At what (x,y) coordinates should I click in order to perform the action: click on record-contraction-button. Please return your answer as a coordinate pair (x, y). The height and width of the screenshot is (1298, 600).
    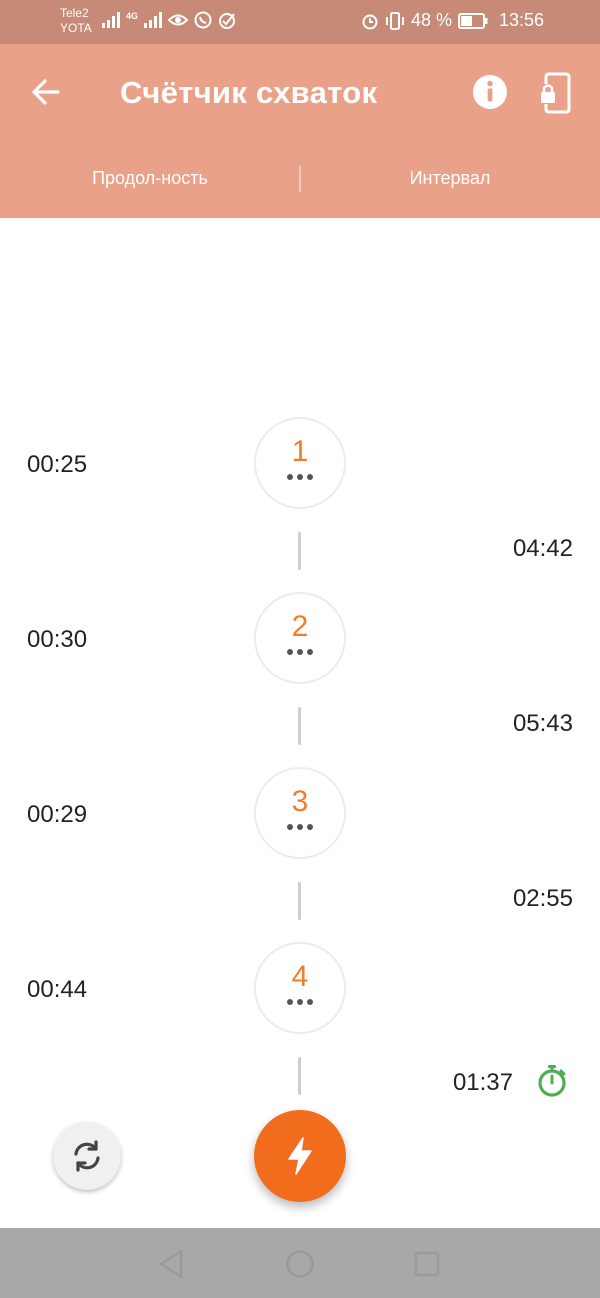
    Looking at the image, I should click on (300, 1156).